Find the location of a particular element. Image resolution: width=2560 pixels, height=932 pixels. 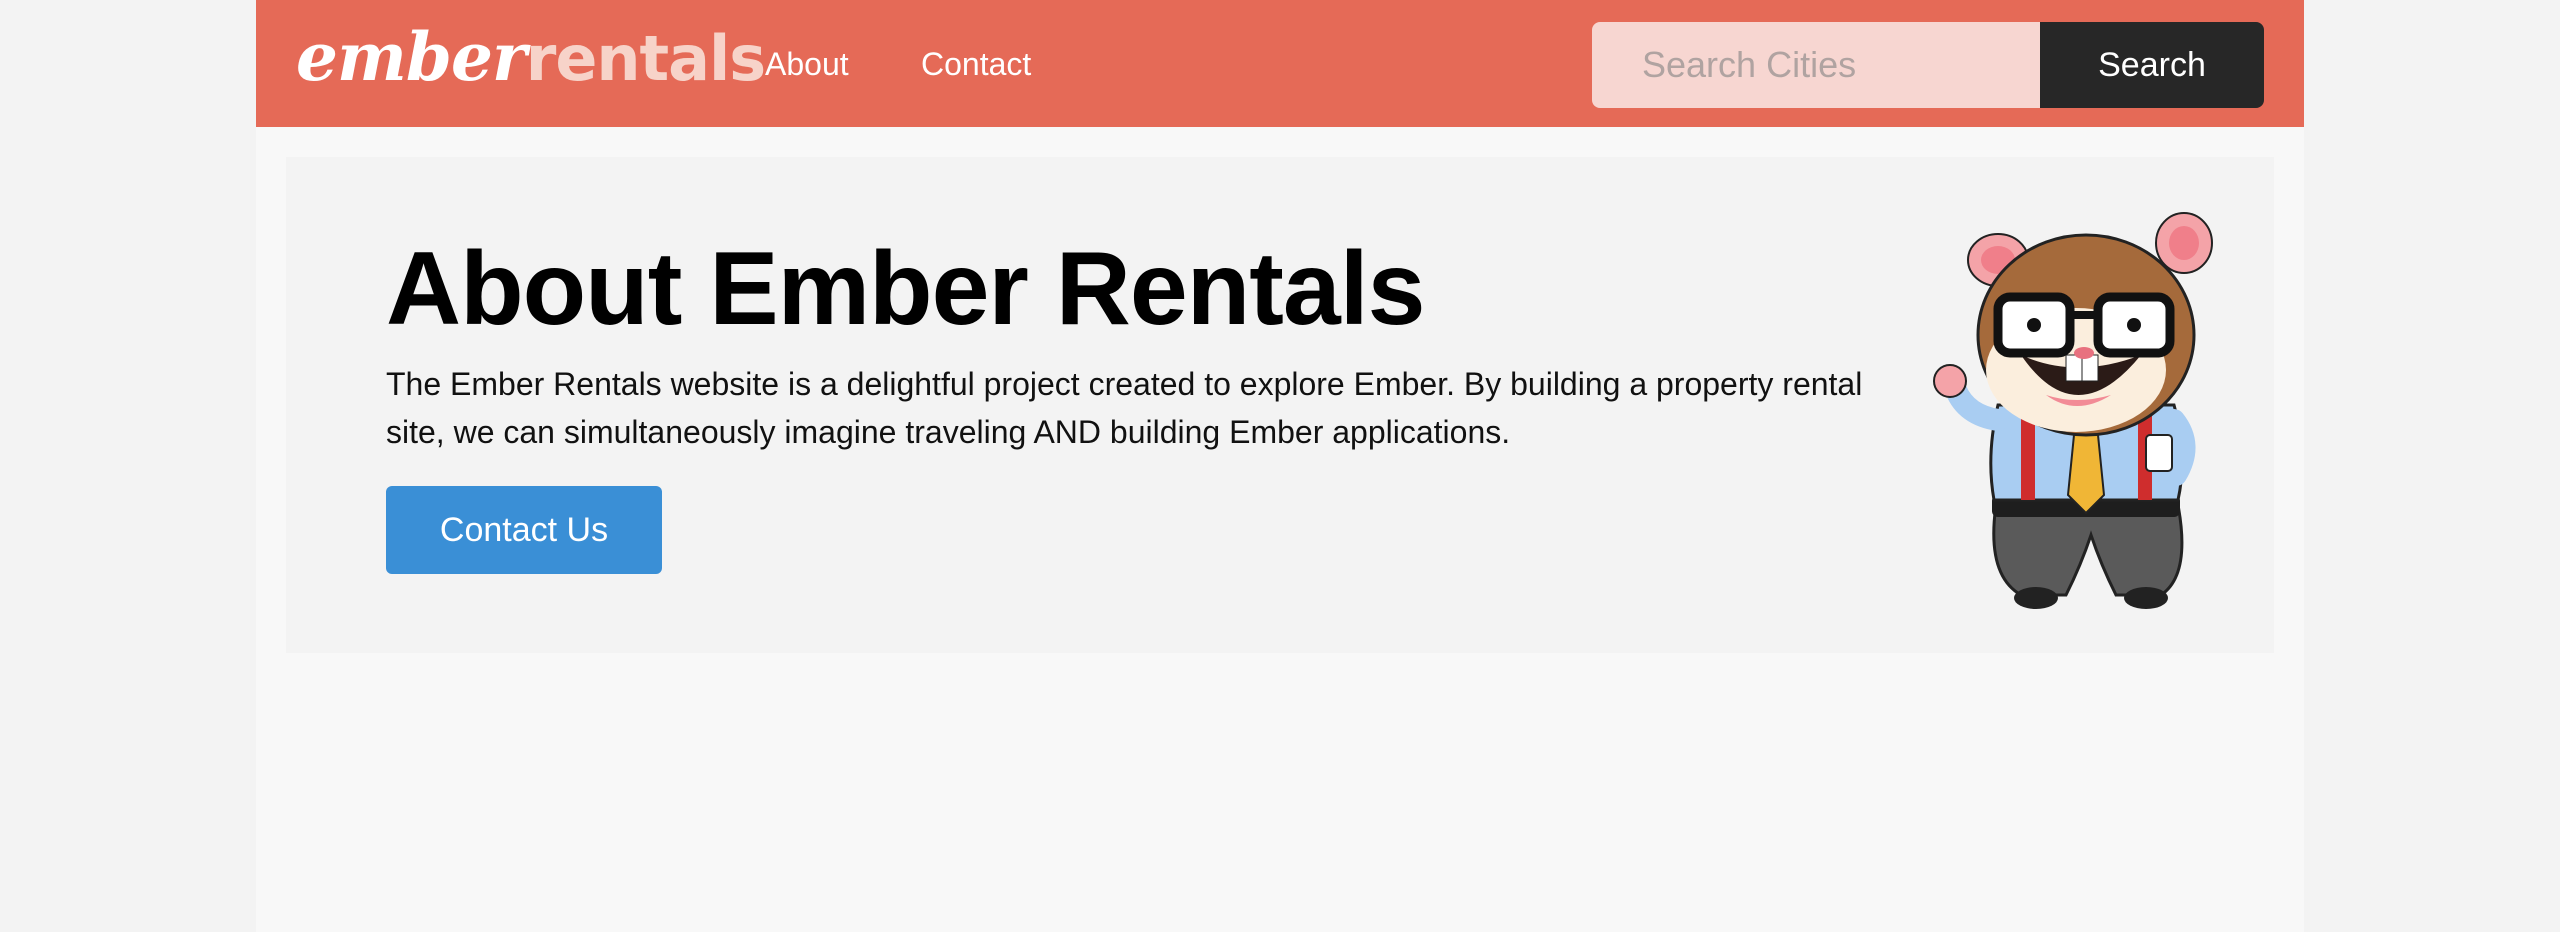

tomster-mascot-icon is located at coordinates (2073, 410).